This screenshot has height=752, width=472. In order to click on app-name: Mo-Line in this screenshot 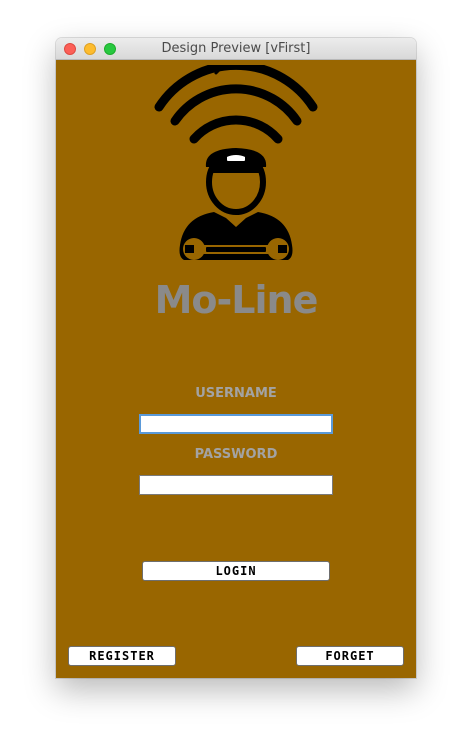, I will do `click(236, 300)`.